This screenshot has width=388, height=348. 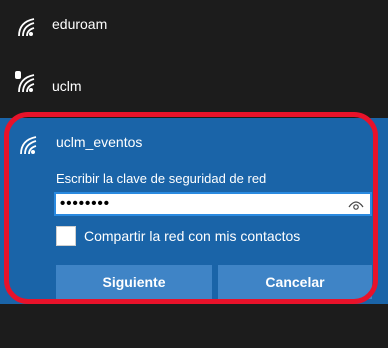 What do you see at coordinates (26, 81) in the screenshot?
I see `wifi-secured-icon` at bounding box center [26, 81].